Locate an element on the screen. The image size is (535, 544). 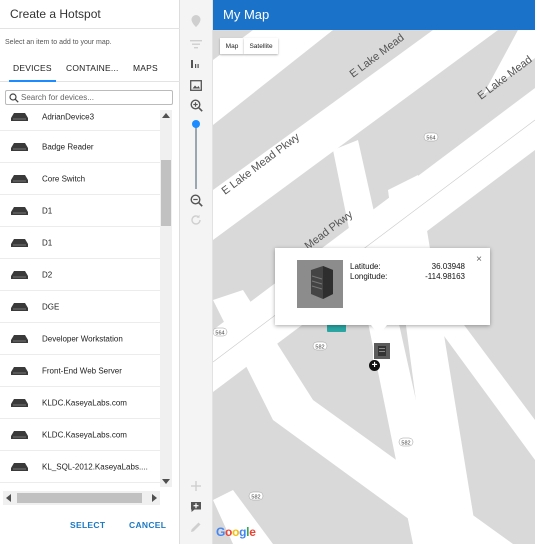
list-item: DGE is located at coordinates (80, 307).